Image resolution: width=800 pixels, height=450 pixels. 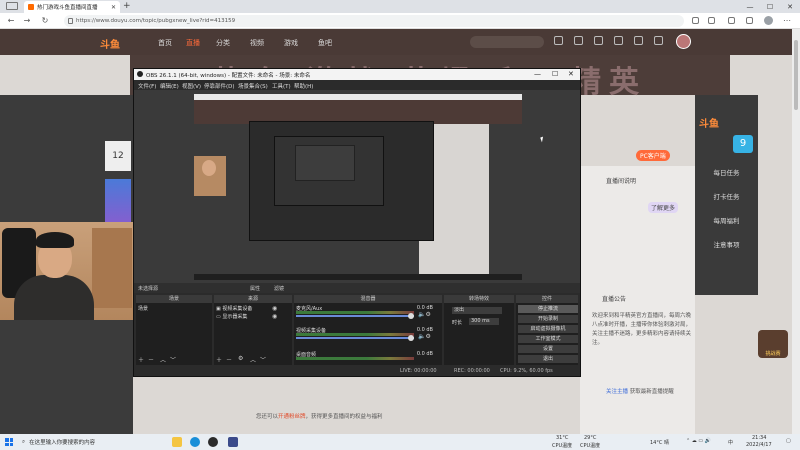 What do you see at coordinates (219, 359) in the screenshot?
I see `source-add-icon: ＋` at bounding box center [219, 359].